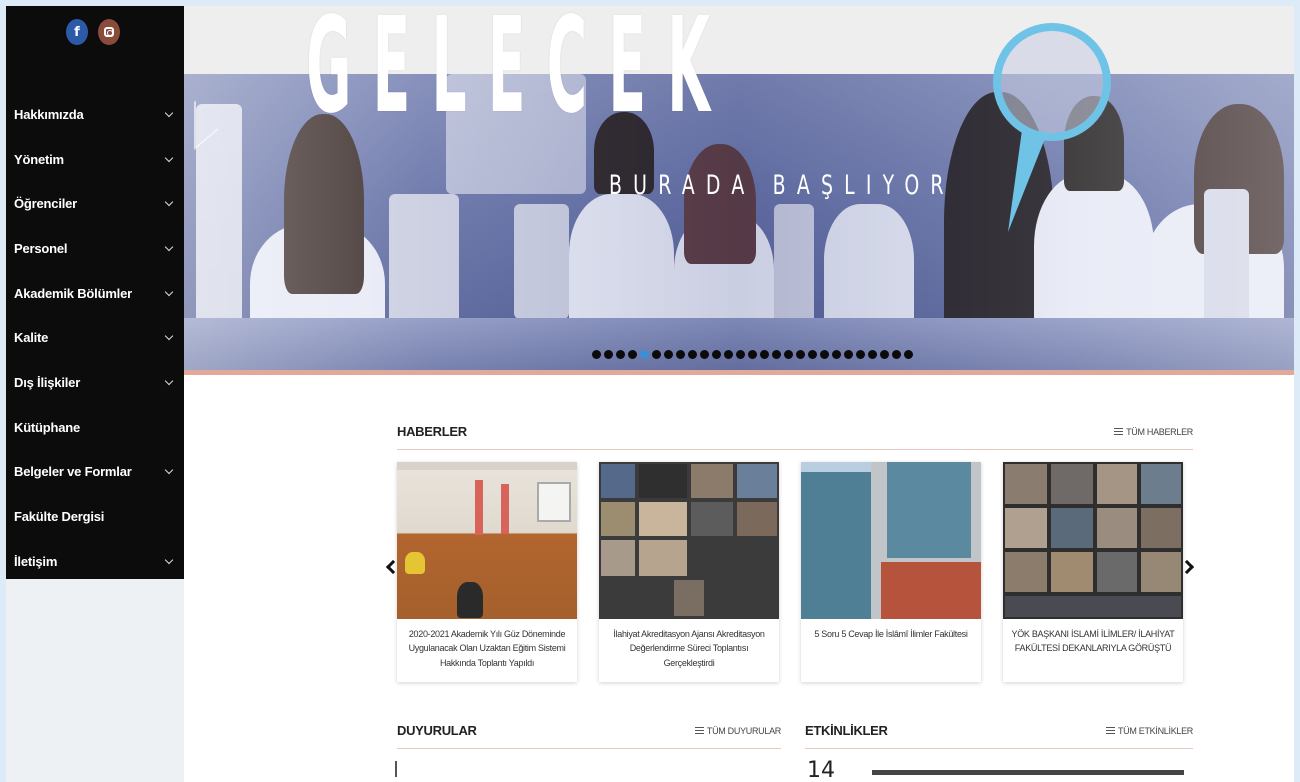  What do you see at coordinates (1149, 731) in the screenshot?
I see `all-events-link: TÜM ETKİNLİKLER` at bounding box center [1149, 731].